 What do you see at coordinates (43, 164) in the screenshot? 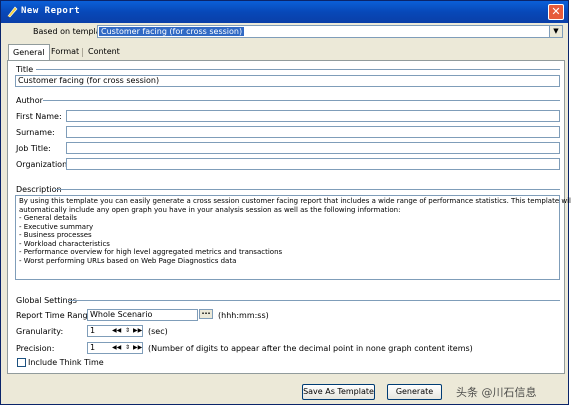
I see `organization-label: Organization:` at bounding box center [43, 164].